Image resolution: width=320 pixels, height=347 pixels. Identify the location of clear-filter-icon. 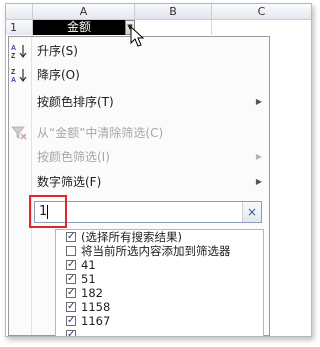
(19, 133).